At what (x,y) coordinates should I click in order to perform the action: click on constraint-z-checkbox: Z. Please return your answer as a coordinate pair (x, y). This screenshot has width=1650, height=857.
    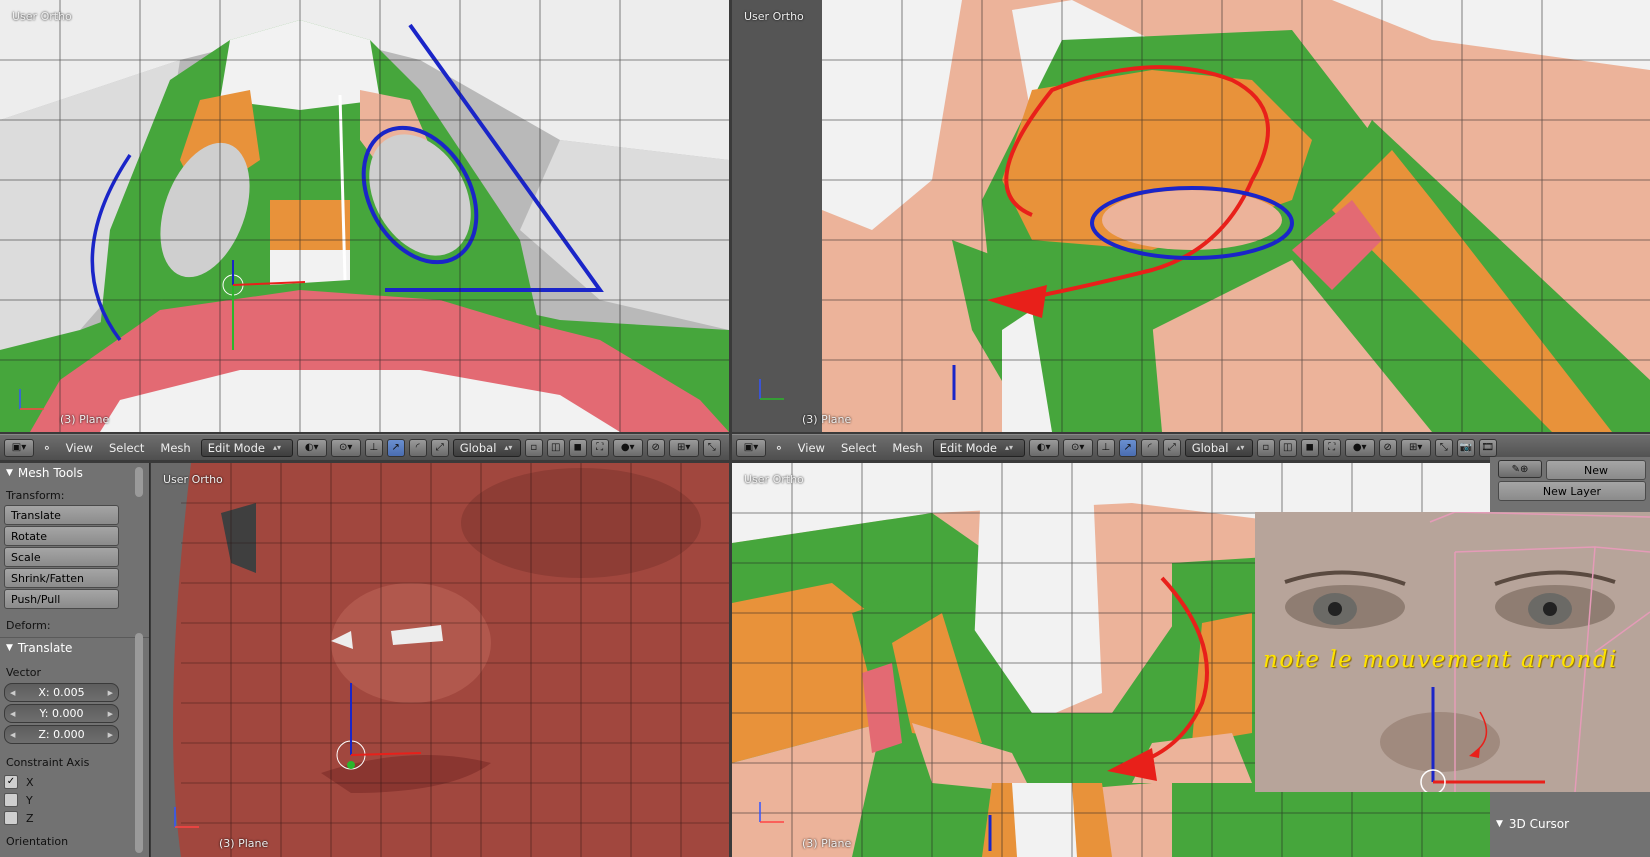
    Looking at the image, I should click on (76, 818).